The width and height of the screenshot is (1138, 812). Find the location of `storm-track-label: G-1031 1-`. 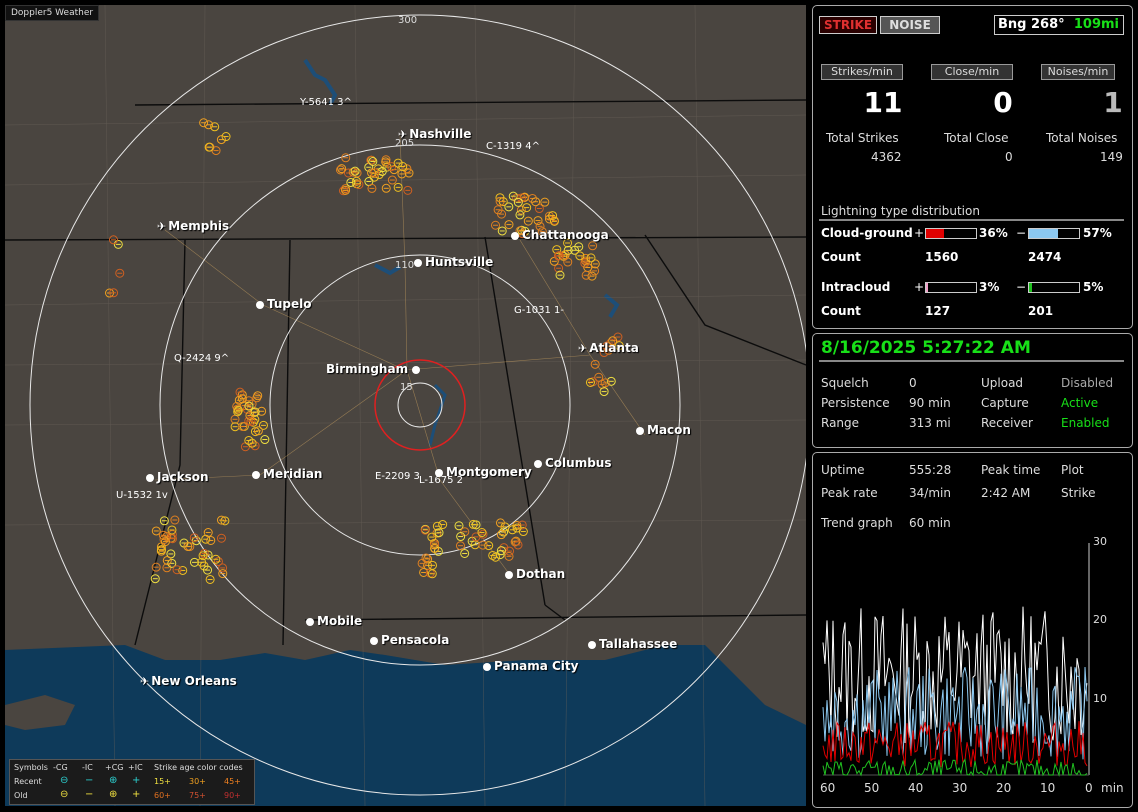

storm-track-label: G-1031 1- is located at coordinates (539, 310).